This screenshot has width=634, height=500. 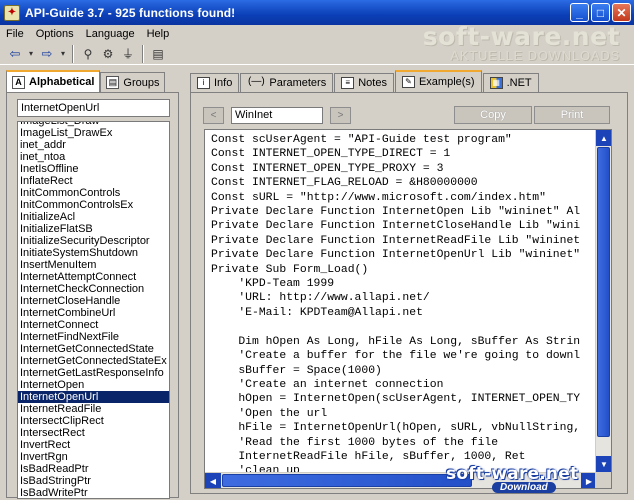 I want to click on minimize-button: _, so click(x=579, y=12).